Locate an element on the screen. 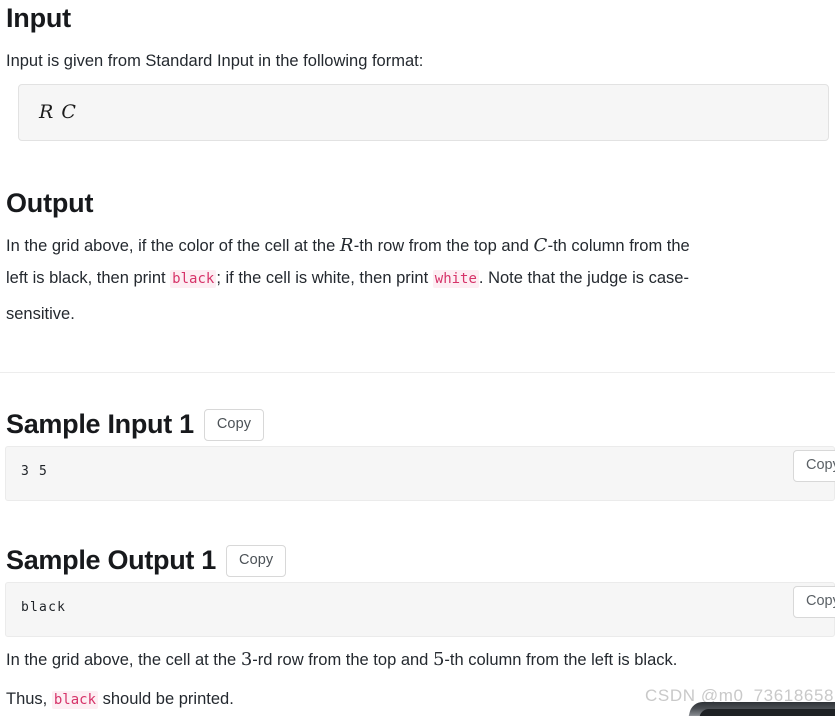  variable-r: R is located at coordinates (346, 245).